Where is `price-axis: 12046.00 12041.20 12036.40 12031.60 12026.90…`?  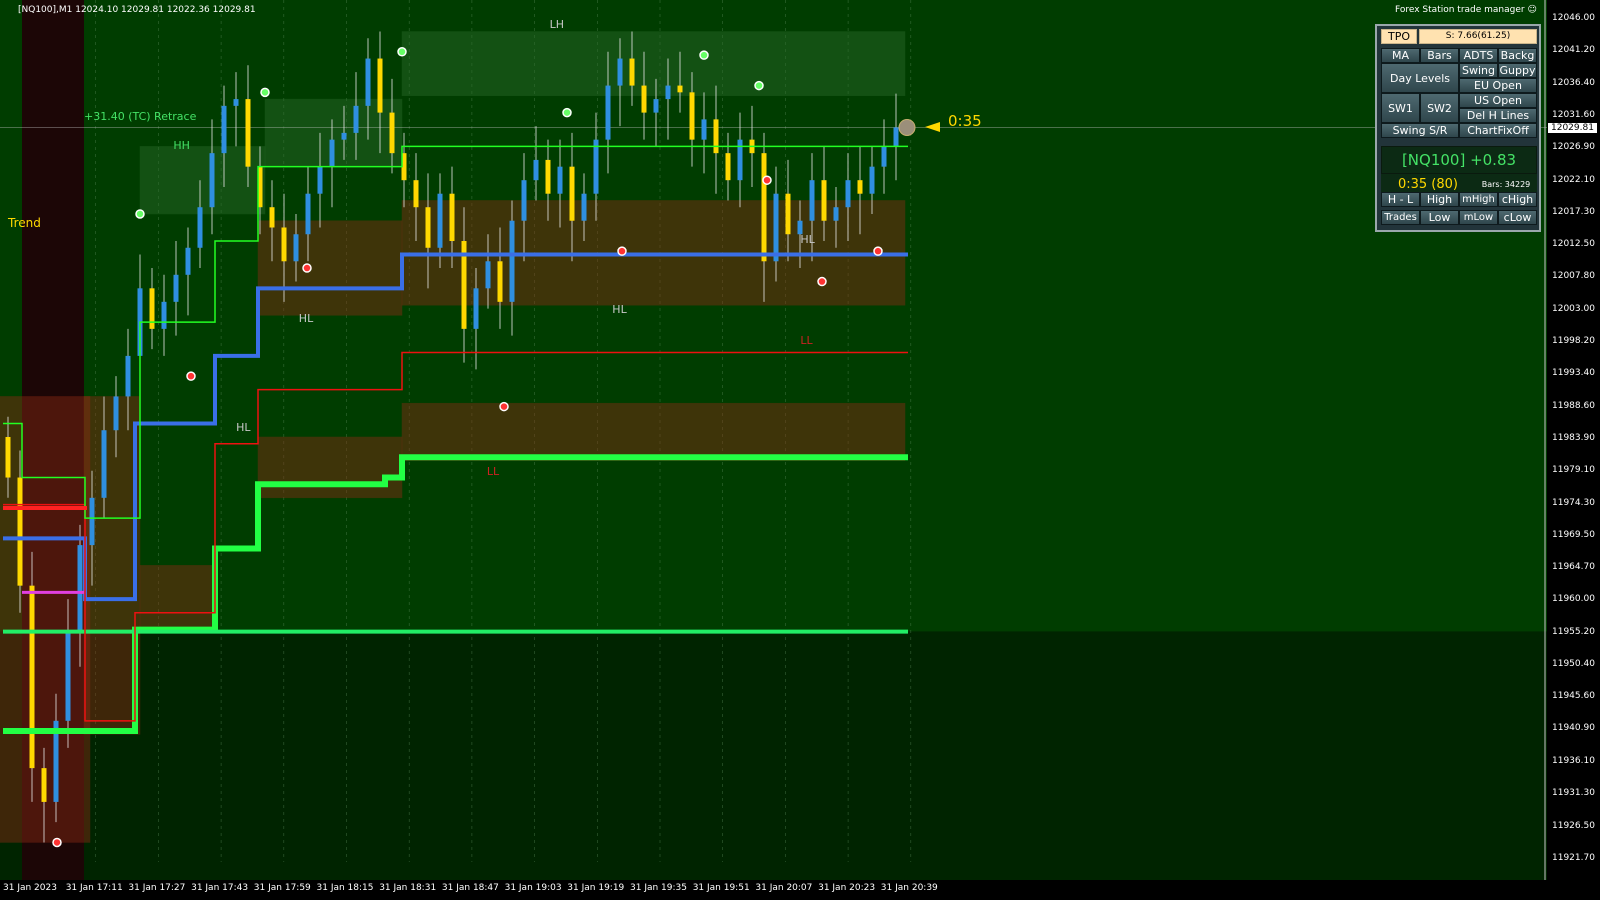 price-axis: 12046.00 12041.20 12036.40 12031.60 12026.90… is located at coordinates (1573, 440).